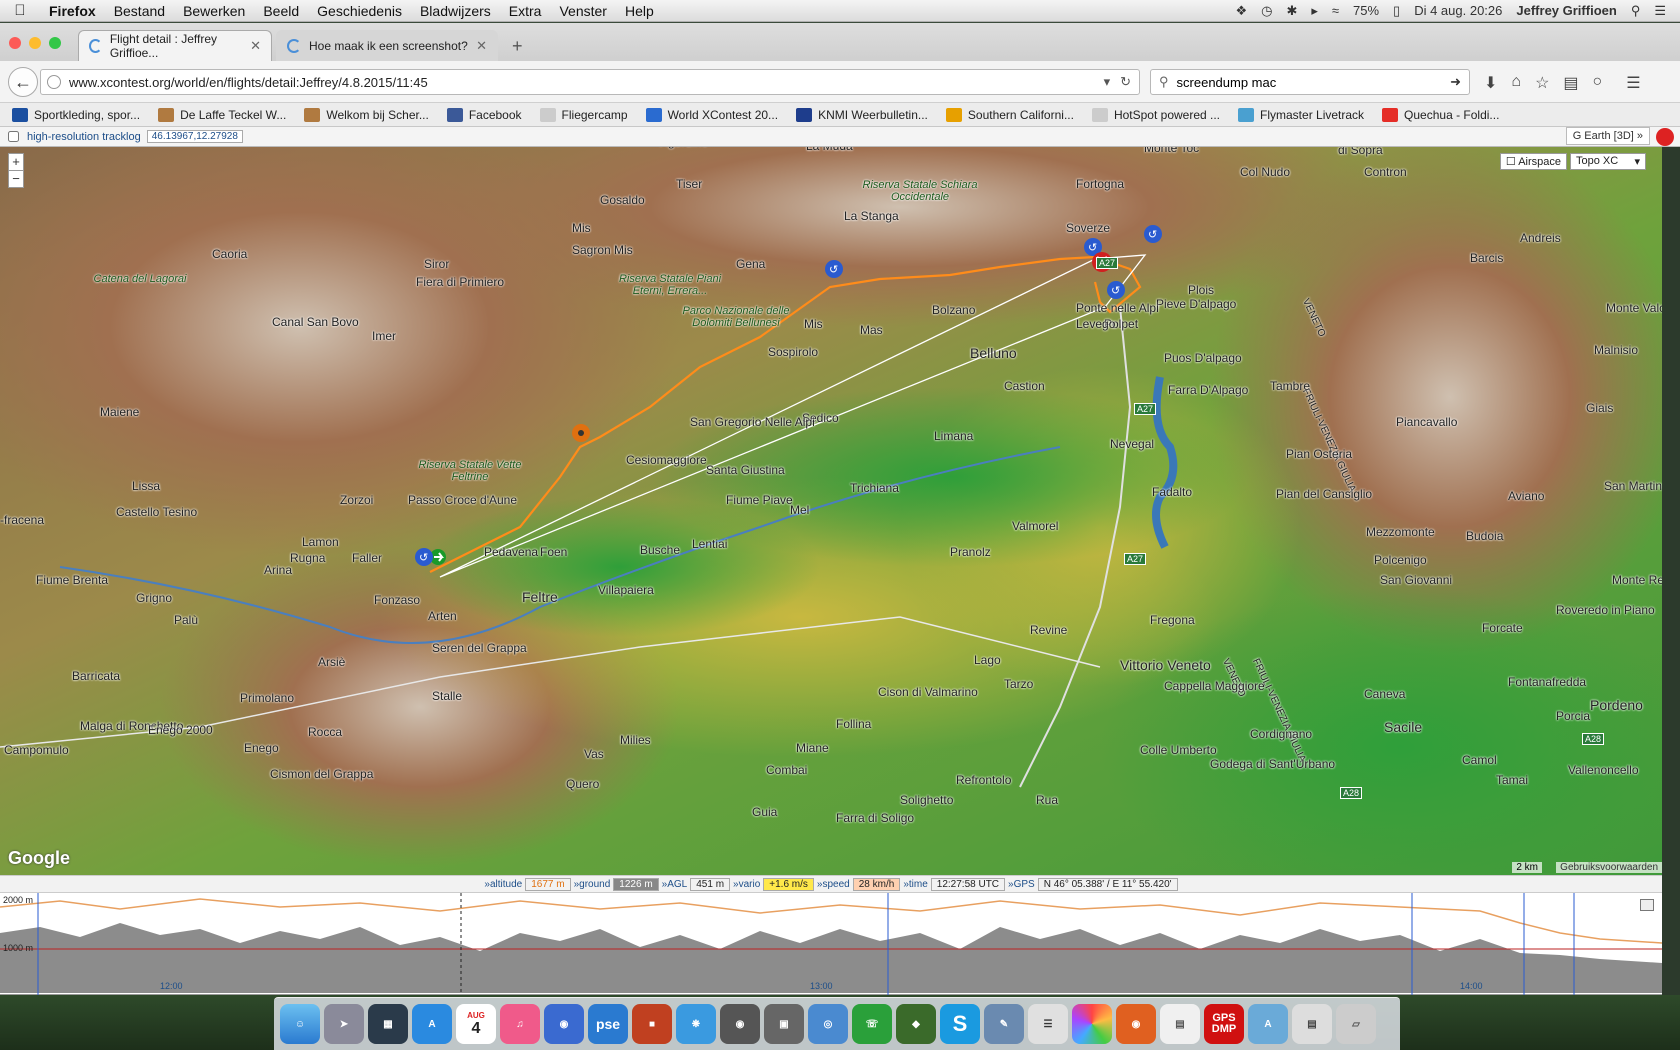 This screenshot has height=1050, width=1680. Describe the element at coordinates (1533, 161) in the screenshot. I see `airspace-toggle: ☐ Airspace` at that location.